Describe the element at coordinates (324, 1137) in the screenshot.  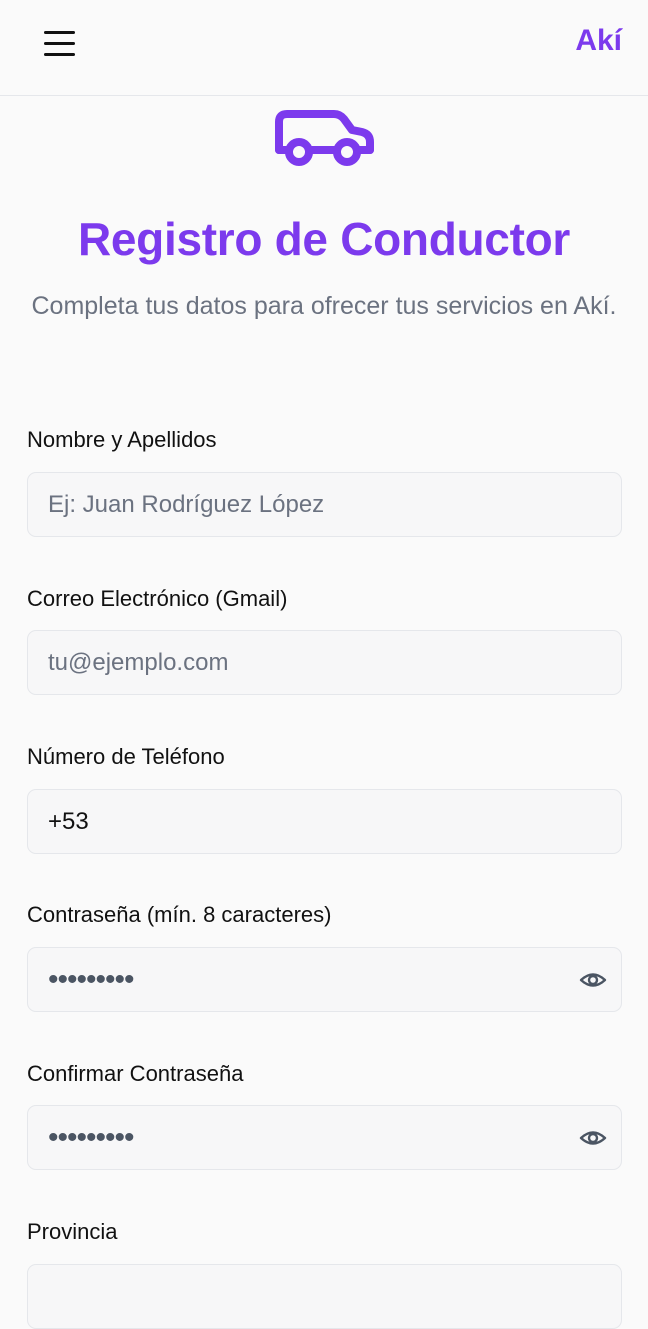
I see `confirm-password-input: •••••••••` at that location.